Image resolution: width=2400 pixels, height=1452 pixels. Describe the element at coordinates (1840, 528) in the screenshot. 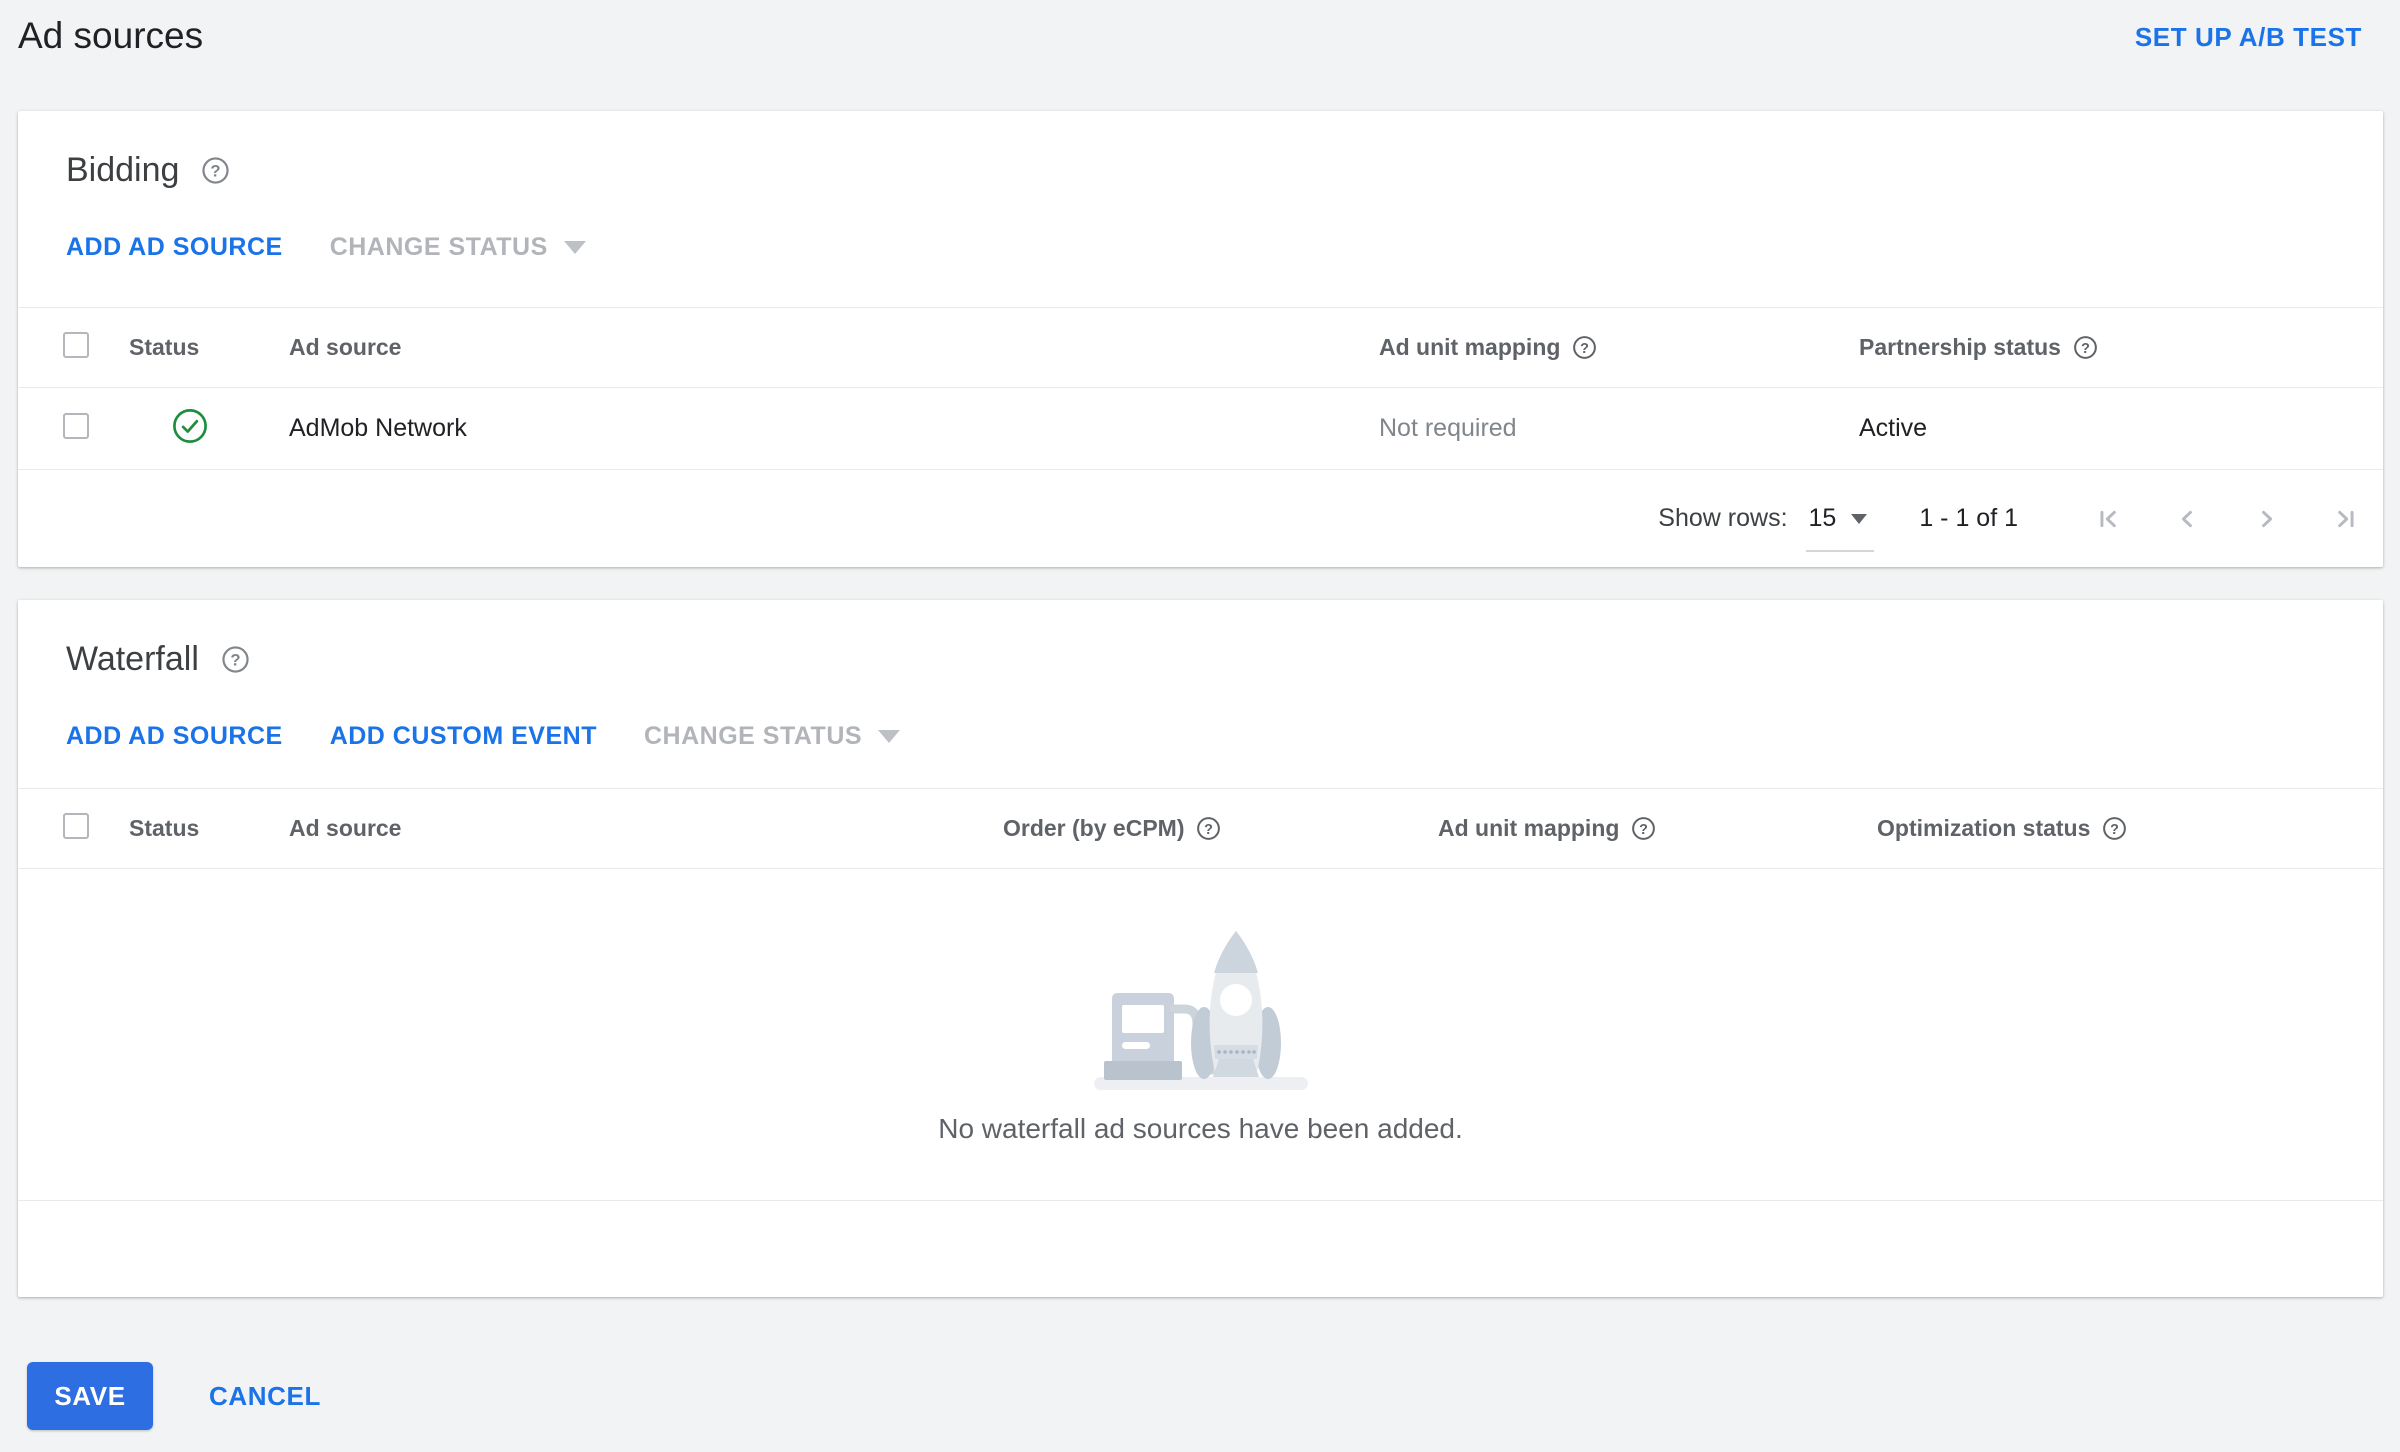

I see `rows-per-page-select: 15` at that location.